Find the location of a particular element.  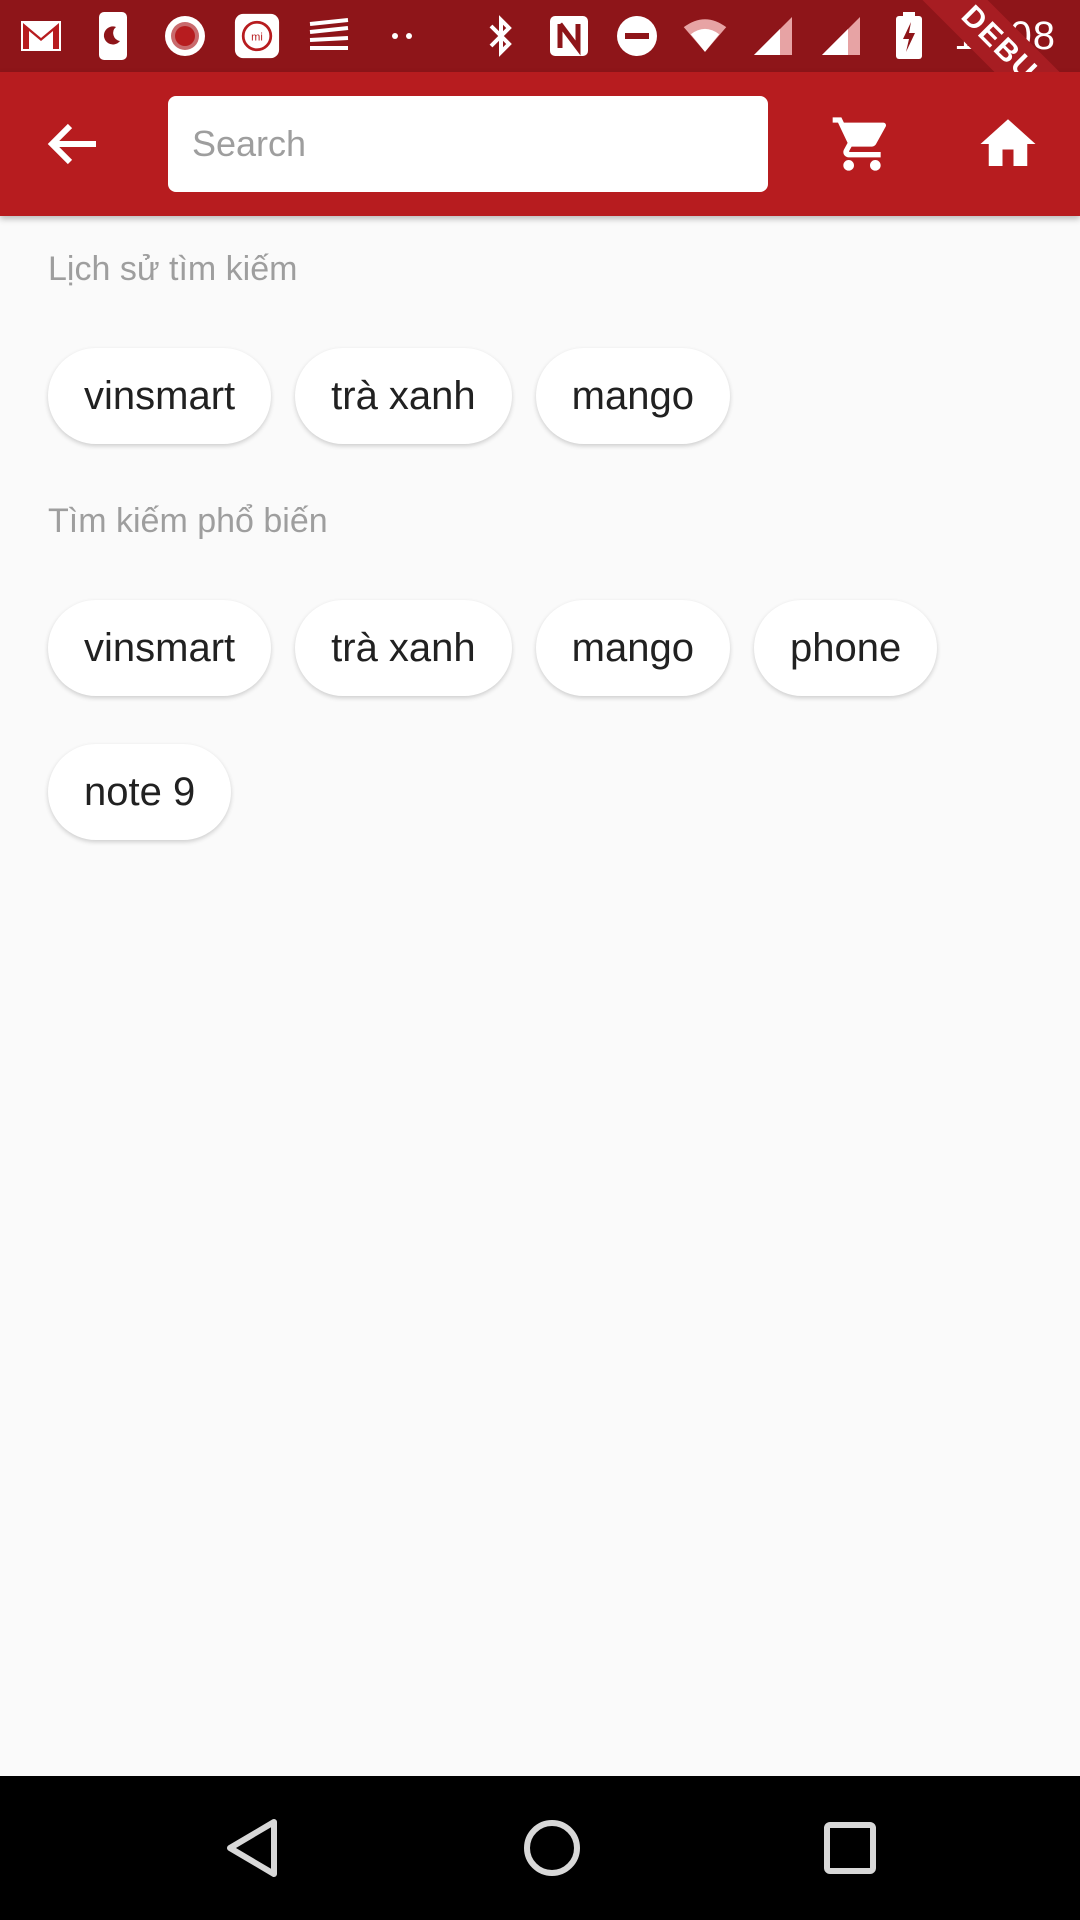

gmail-icon is located at coordinates (41, 36).